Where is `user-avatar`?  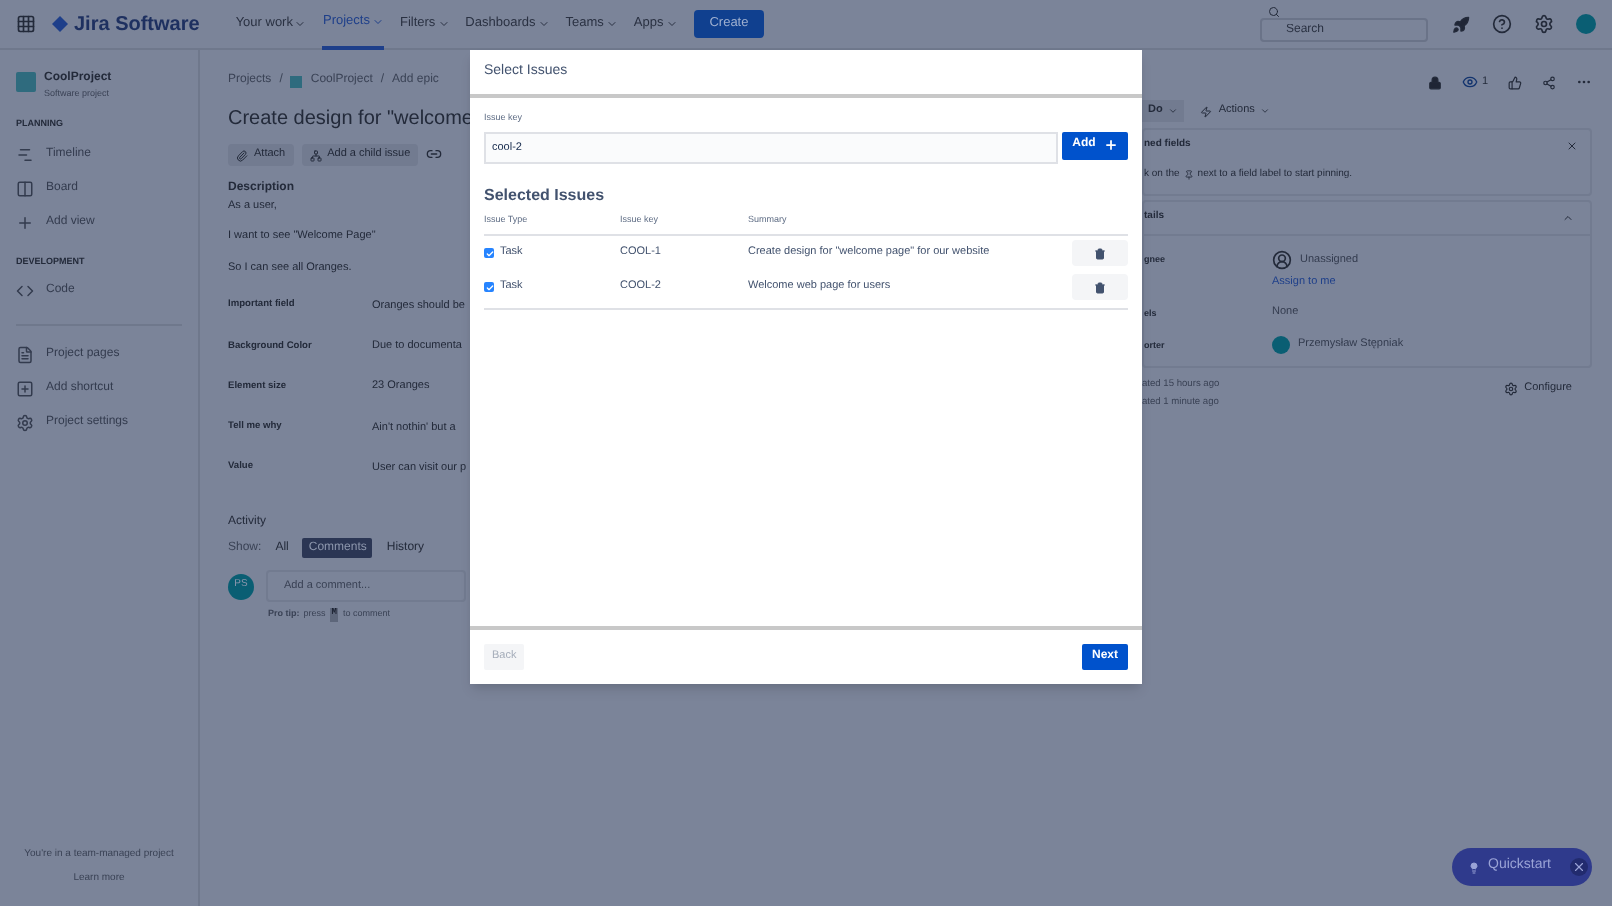
user-avatar is located at coordinates (1281, 345).